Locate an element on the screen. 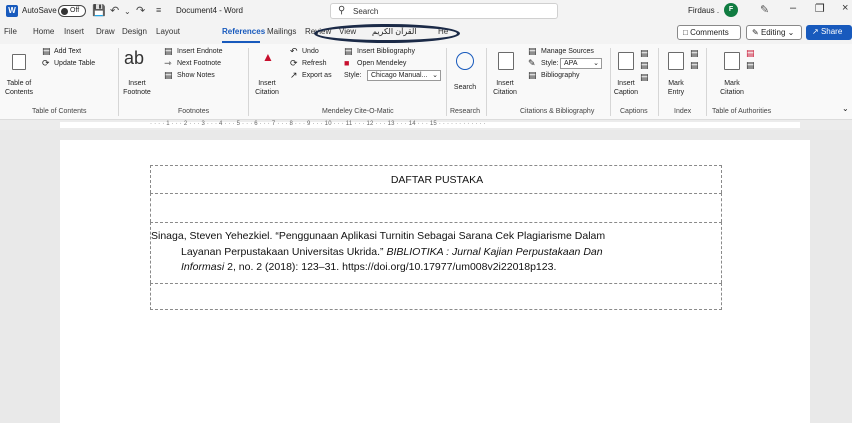 The width and height of the screenshot is (852, 423). toc-label: Table of is located at coordinates (19, 83).